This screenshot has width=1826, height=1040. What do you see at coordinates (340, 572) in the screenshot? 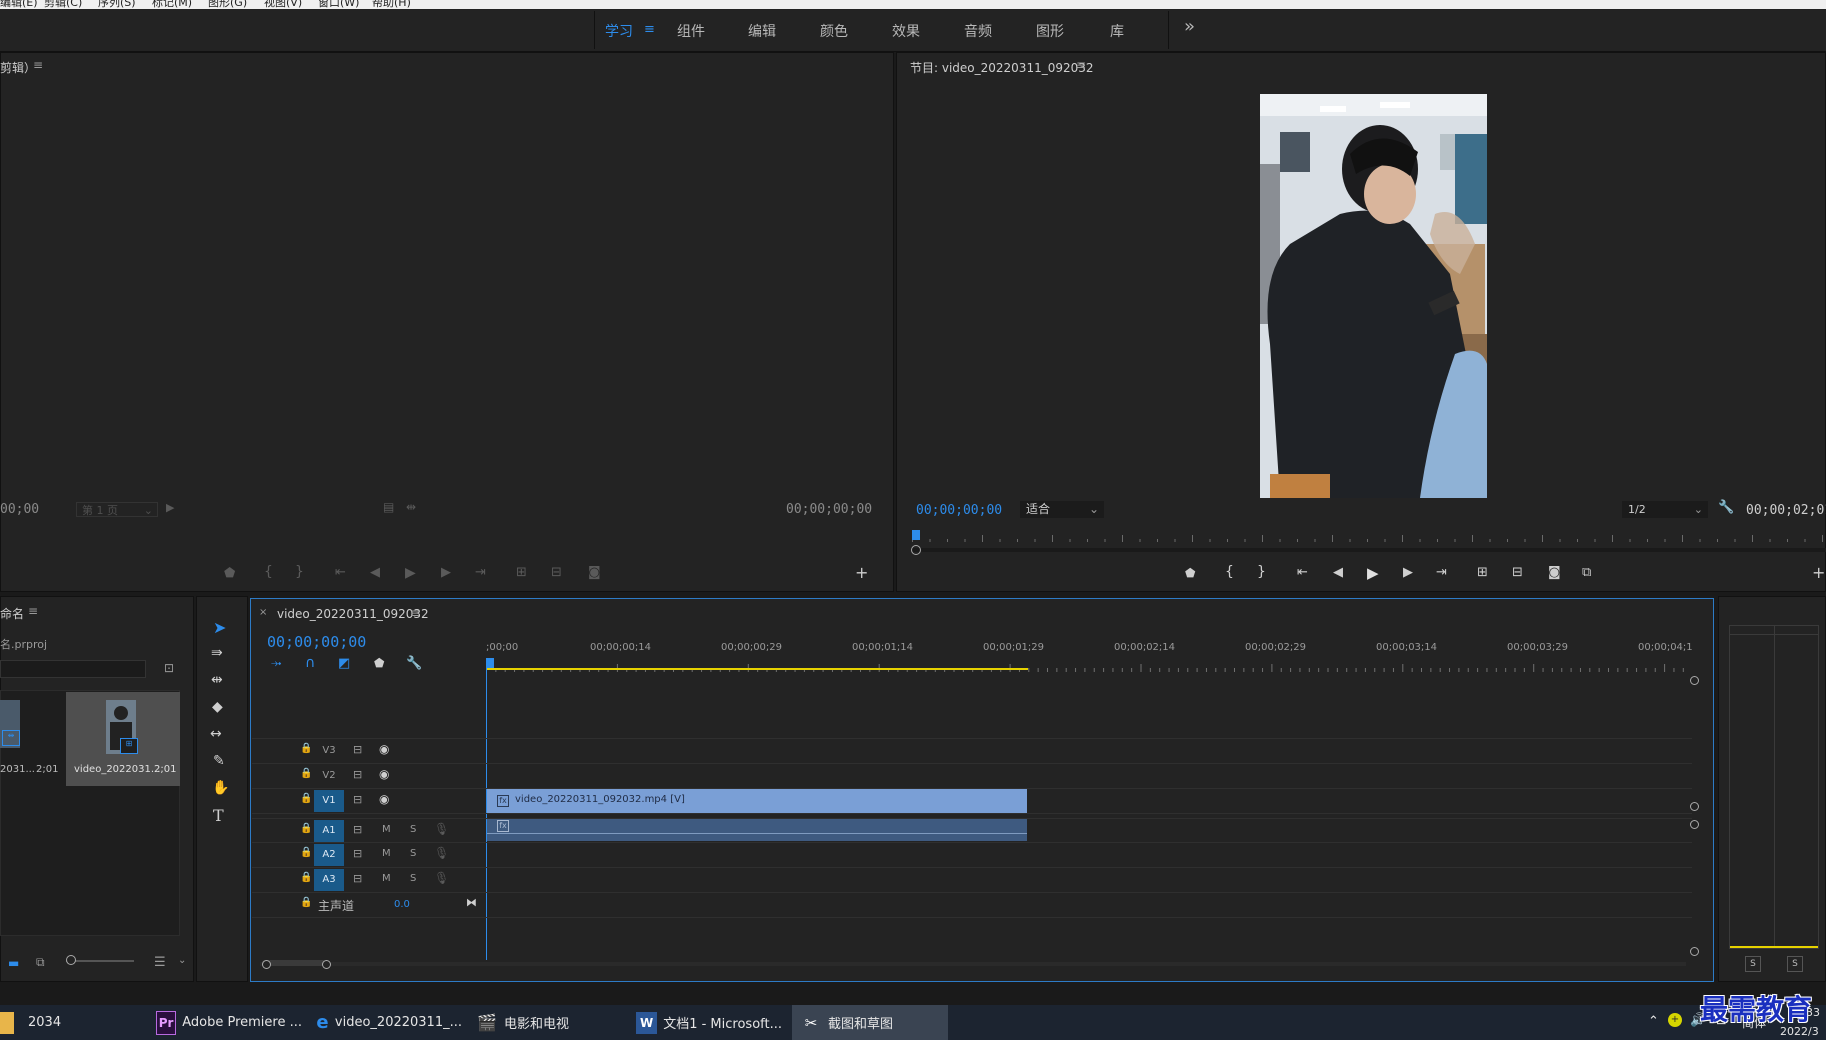
I see `source-go-in-icon: ⇤` at bounding box center [340, 572].